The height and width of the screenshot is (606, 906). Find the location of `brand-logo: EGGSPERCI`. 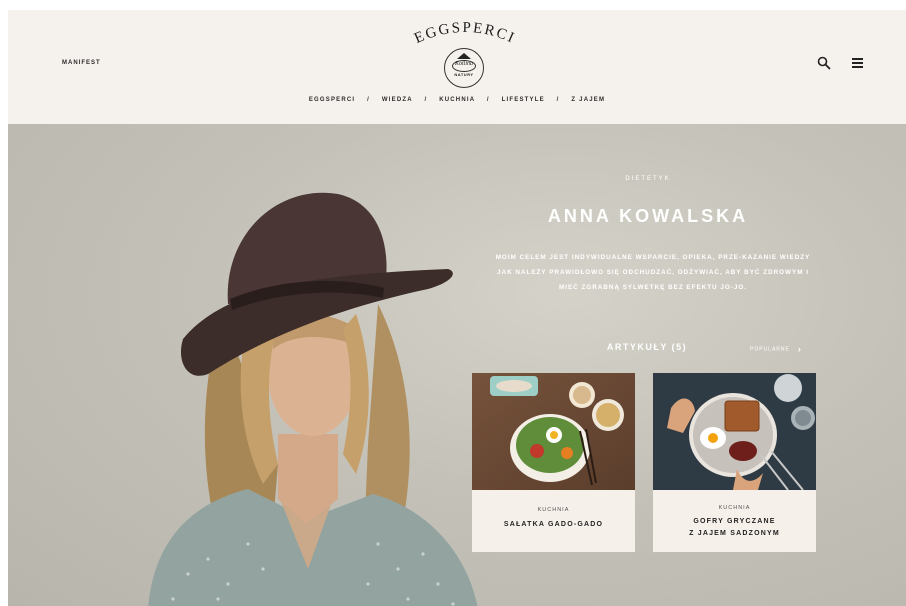

brand-logo: EGGSPERCI is located at coordinates (465, 35).